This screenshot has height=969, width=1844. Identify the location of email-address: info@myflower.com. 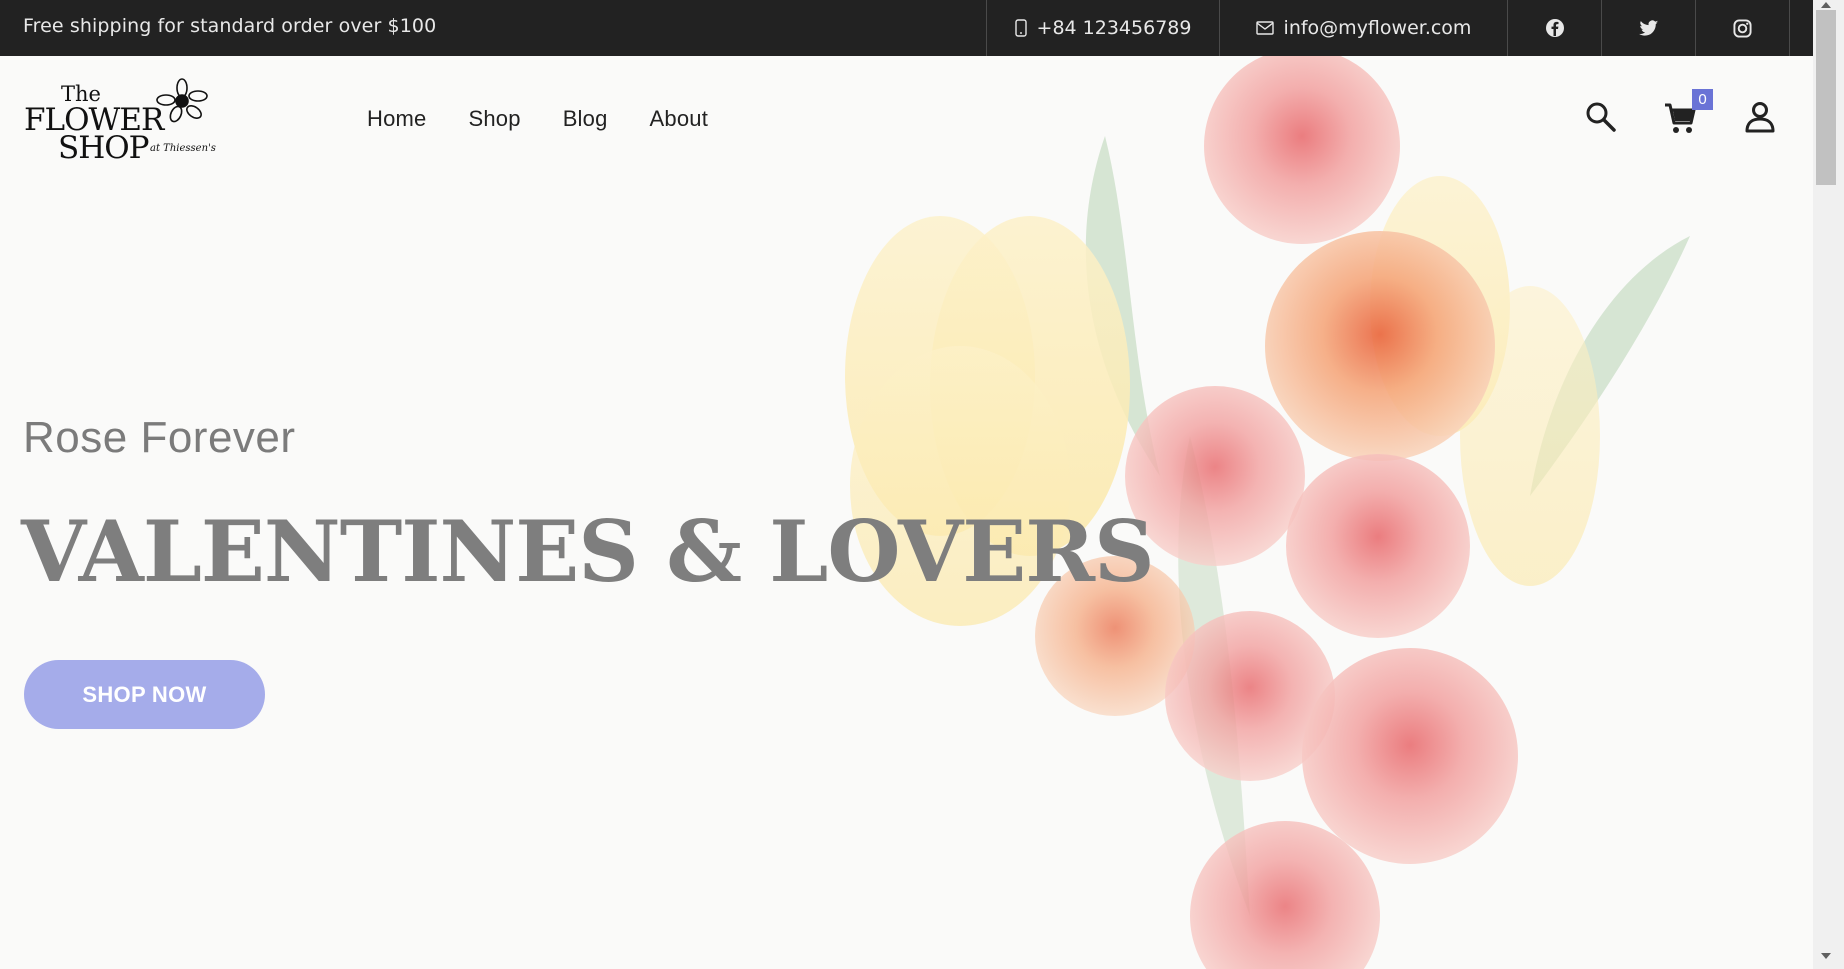
(1377, 28).